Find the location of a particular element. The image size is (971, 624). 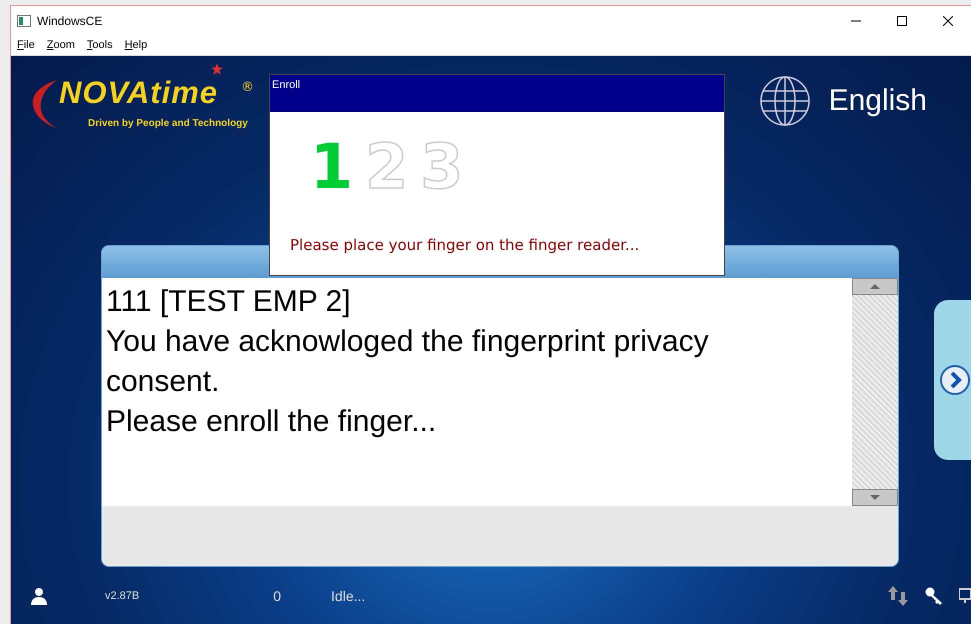

transfer-arrows-icon is located at coordinates (898, 596).